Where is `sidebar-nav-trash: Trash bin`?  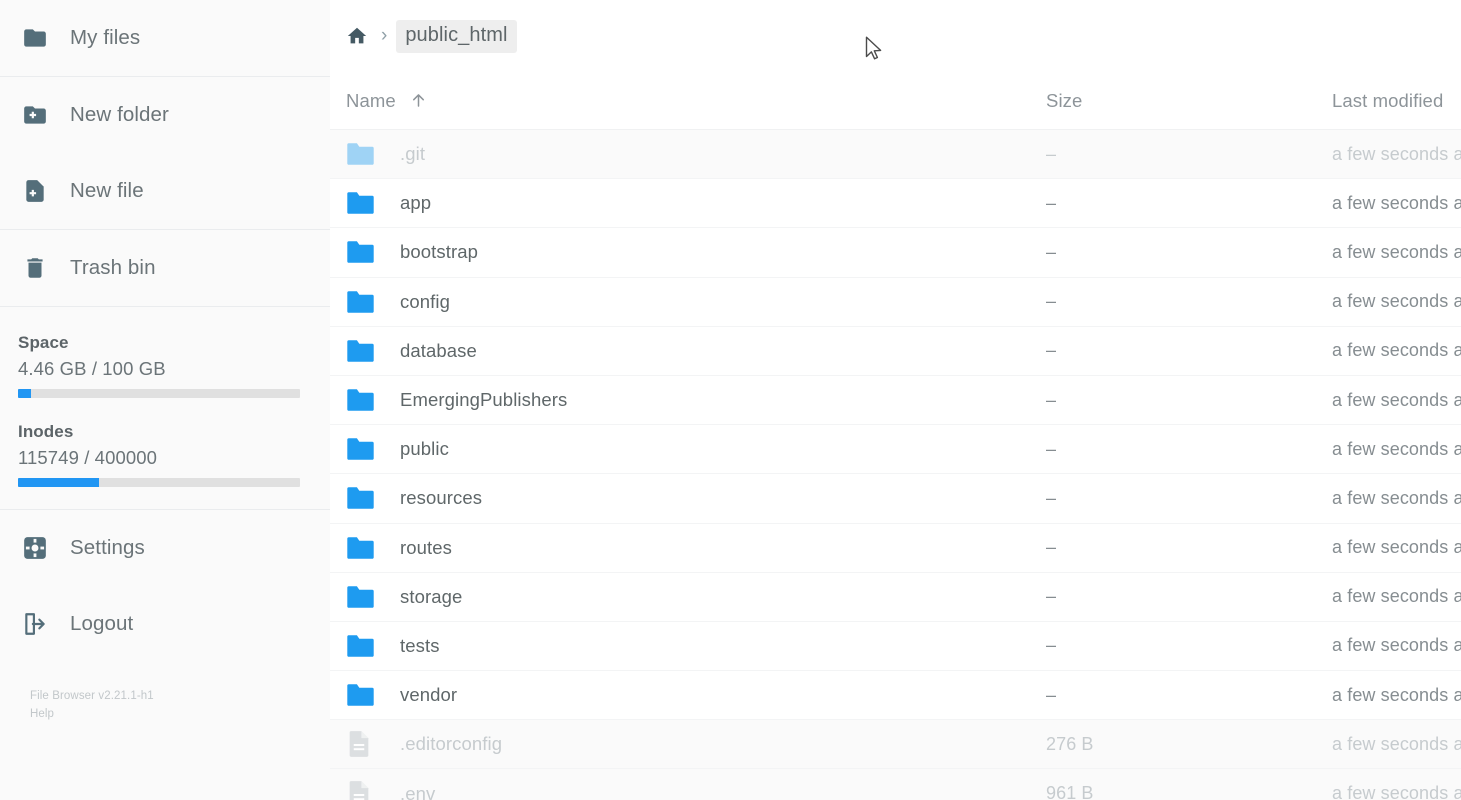 sidebar-nav-trash: Trash bin is located at coordinates (165, 268).